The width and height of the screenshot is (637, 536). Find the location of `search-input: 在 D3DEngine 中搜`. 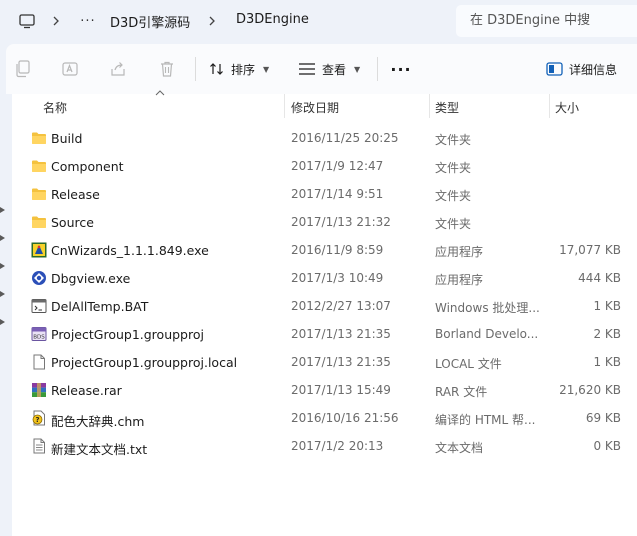

search-input: 在 D3DEngine 中搜 is located at coordinates (546, 21).